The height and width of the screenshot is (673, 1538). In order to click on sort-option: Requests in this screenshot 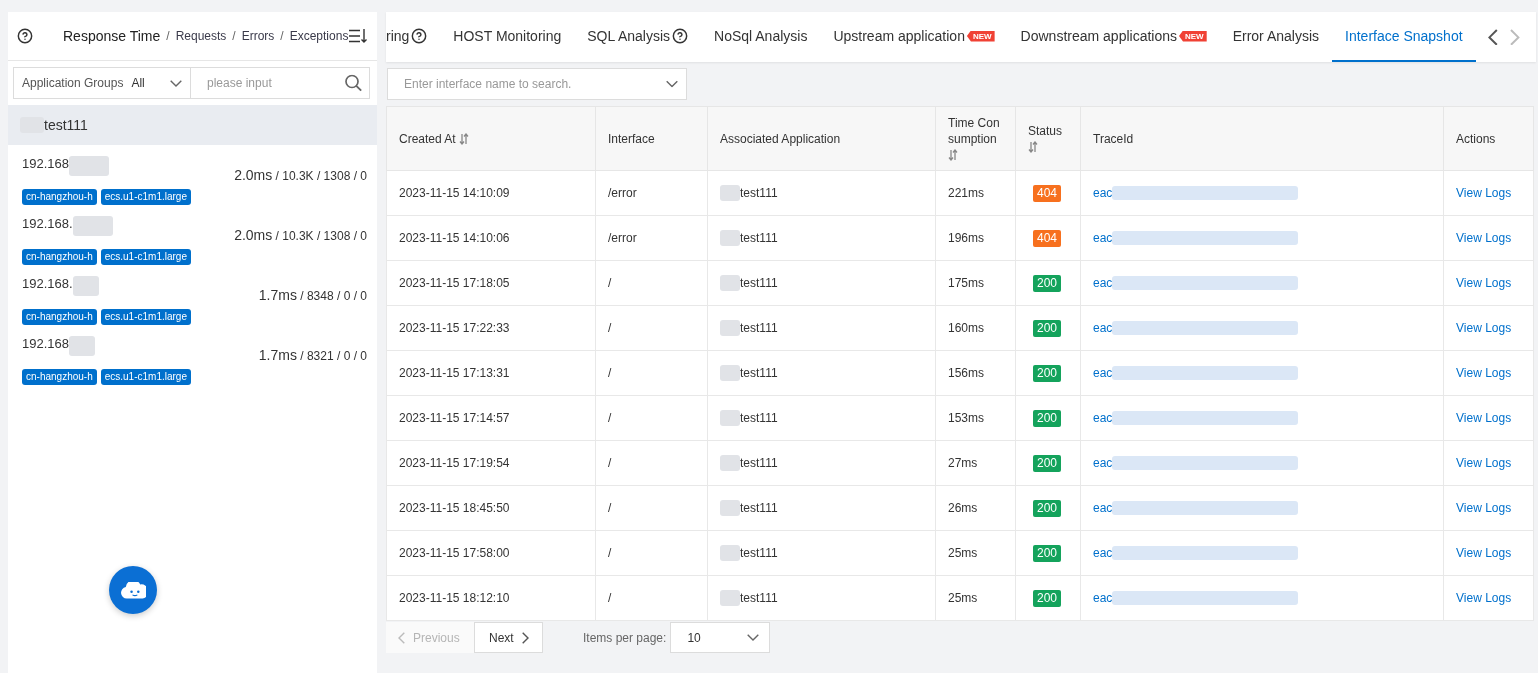, I will do `click(201, 36)`.